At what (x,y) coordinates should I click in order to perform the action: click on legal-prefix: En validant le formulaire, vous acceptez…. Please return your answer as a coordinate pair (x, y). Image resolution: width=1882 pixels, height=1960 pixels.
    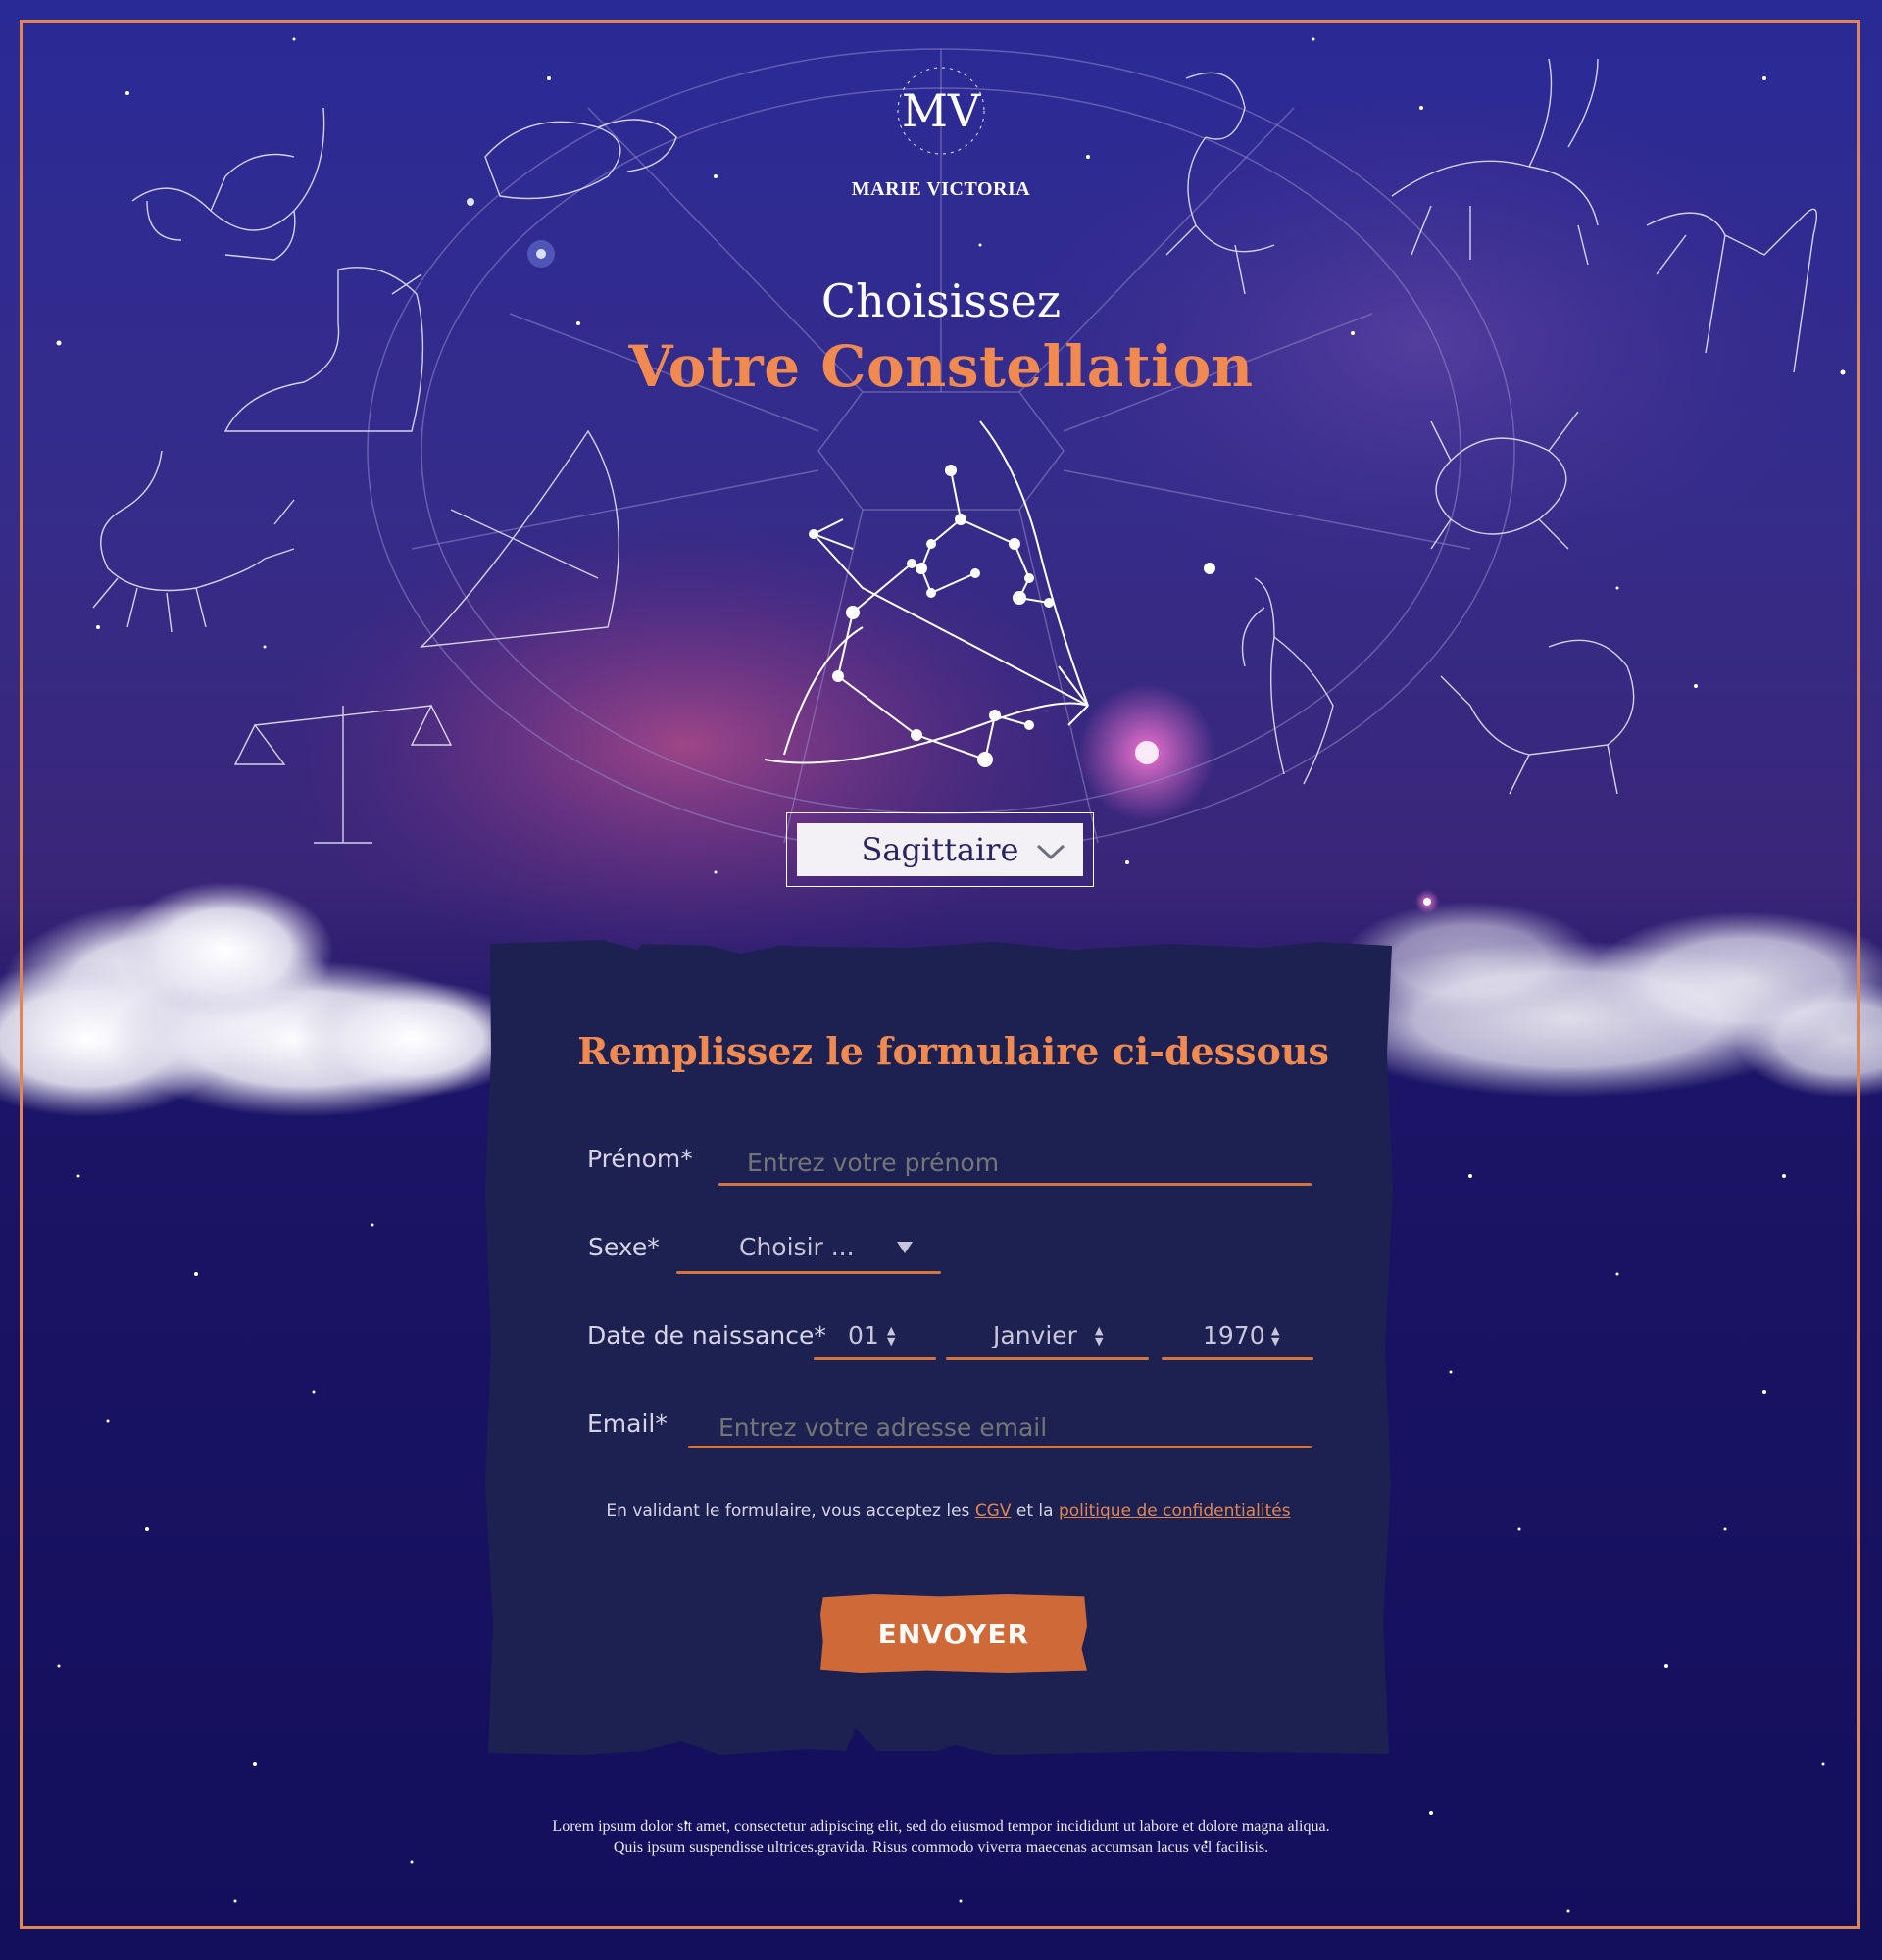
    Looking at the image, I should click on (788, 1511).